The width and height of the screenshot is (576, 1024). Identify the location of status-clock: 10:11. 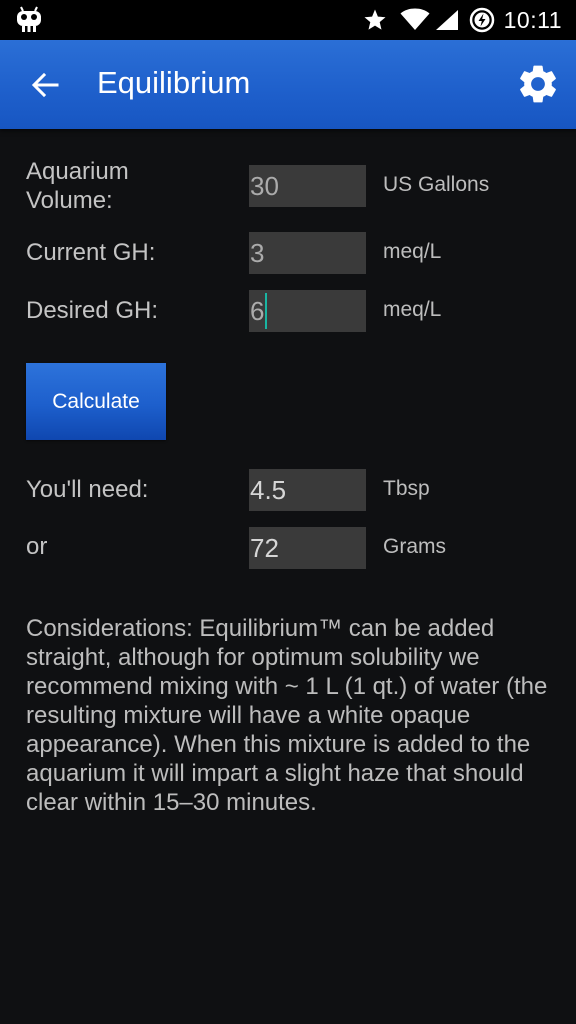
(532, 20).